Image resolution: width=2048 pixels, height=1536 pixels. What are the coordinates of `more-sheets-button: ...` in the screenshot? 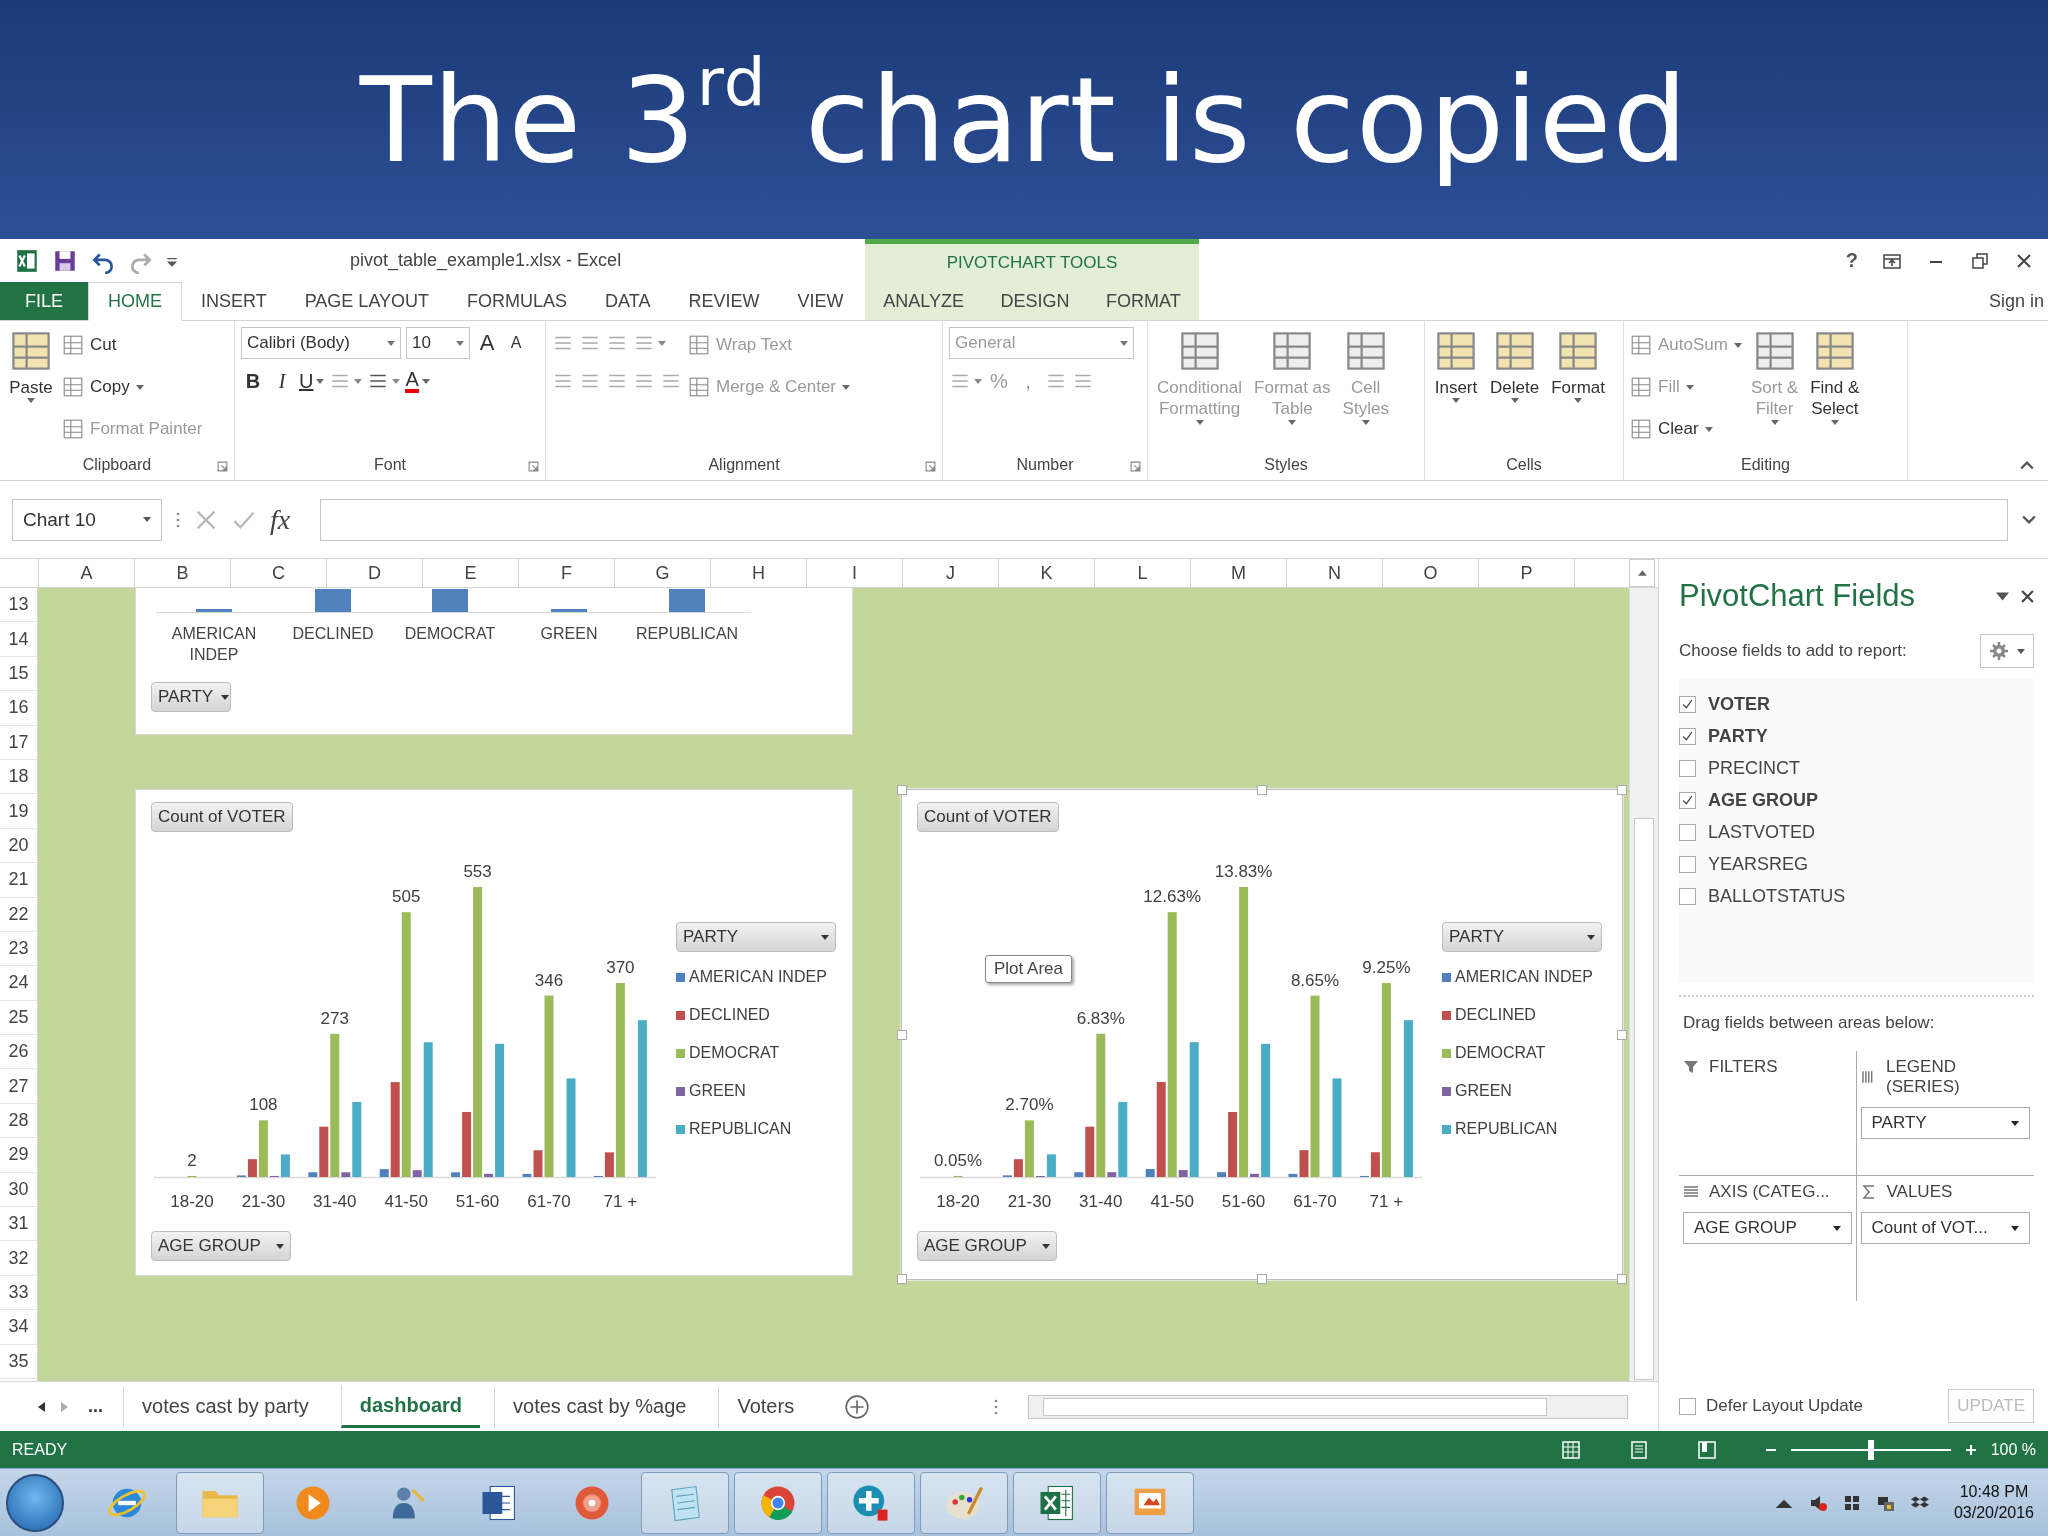 It's located at (95, 1406).